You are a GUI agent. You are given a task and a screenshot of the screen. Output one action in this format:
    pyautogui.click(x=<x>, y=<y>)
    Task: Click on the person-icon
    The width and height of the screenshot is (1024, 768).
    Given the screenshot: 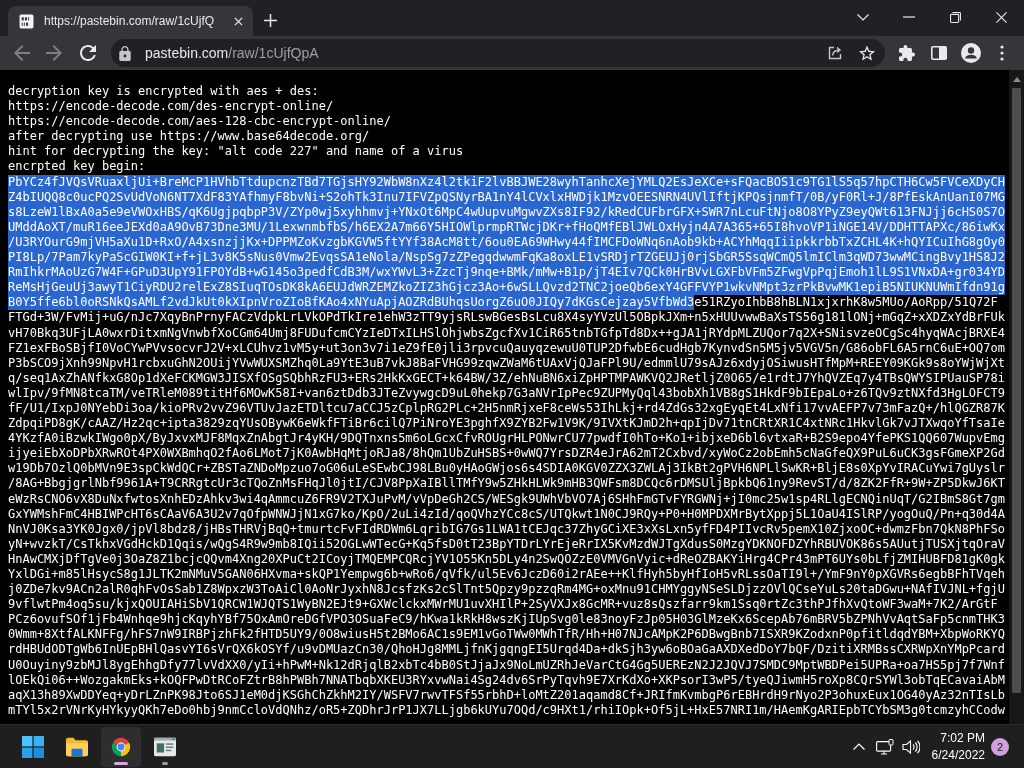 What is the action you would take?
    pyautogui.click(x=971, y=53)
    